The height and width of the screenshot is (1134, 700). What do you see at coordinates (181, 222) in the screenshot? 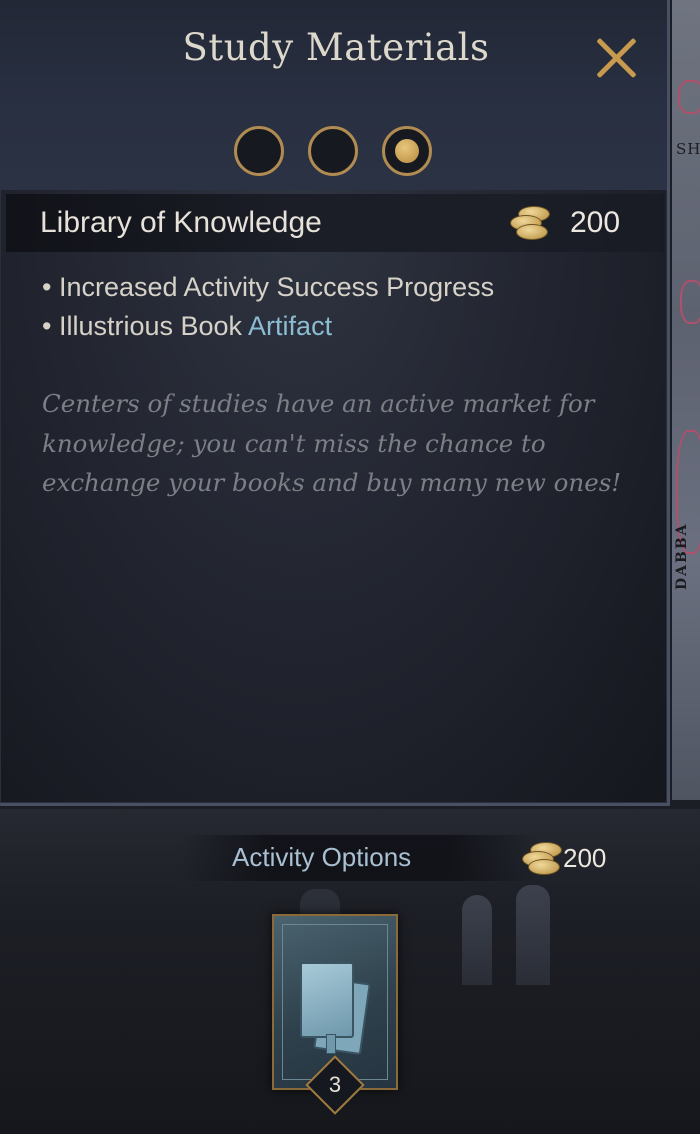
I see `option-name: Library of Knowledge` at bounding box center [181, 222].